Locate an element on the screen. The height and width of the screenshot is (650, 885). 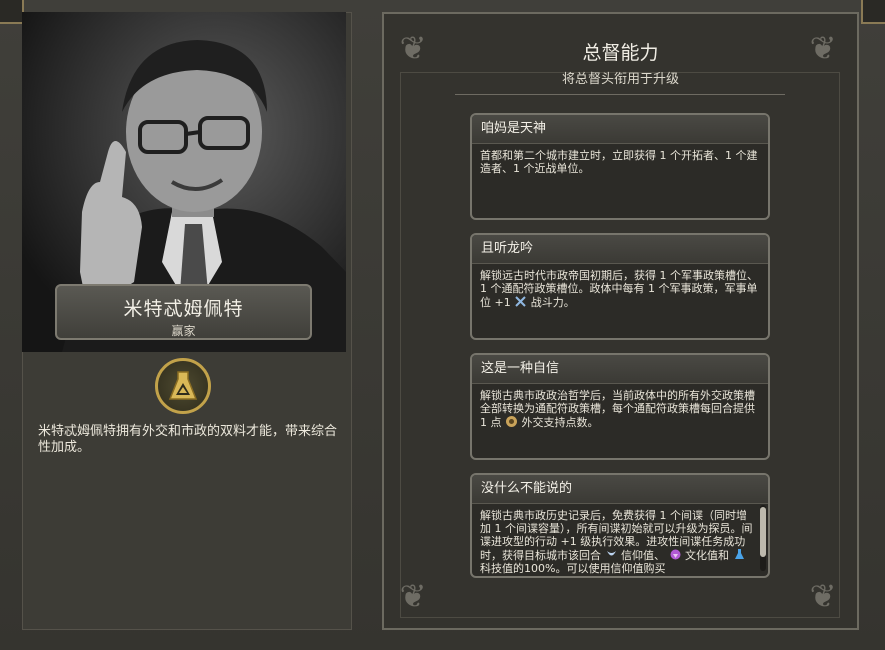
culture-icon is located at coordinates (675, 554).